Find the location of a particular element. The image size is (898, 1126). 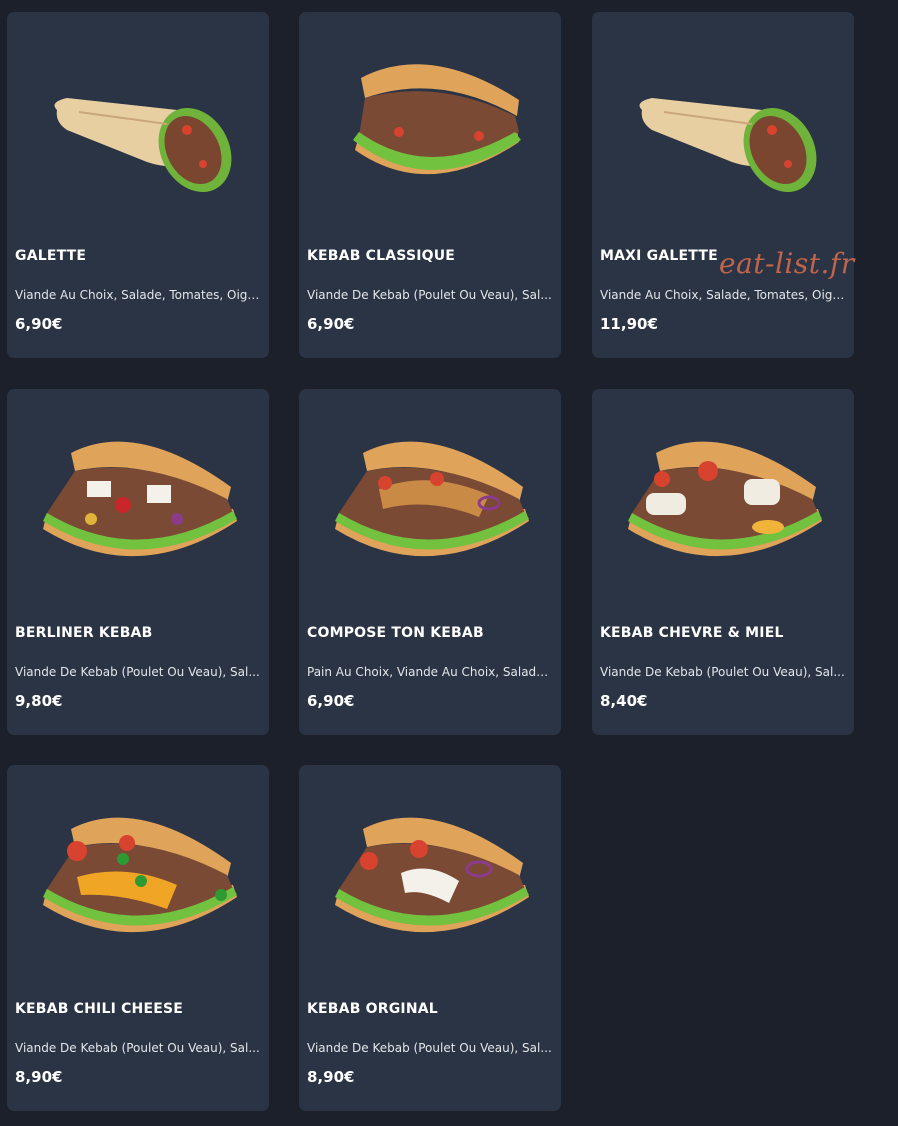

watermark-logo: eat-list.fr is located at coordinates (787, 263).